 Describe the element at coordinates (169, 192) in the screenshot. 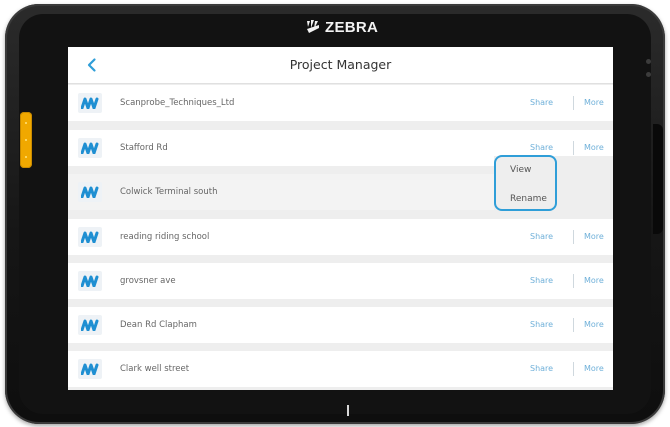

I see `project-name: Colwick Terminal south` at that location.